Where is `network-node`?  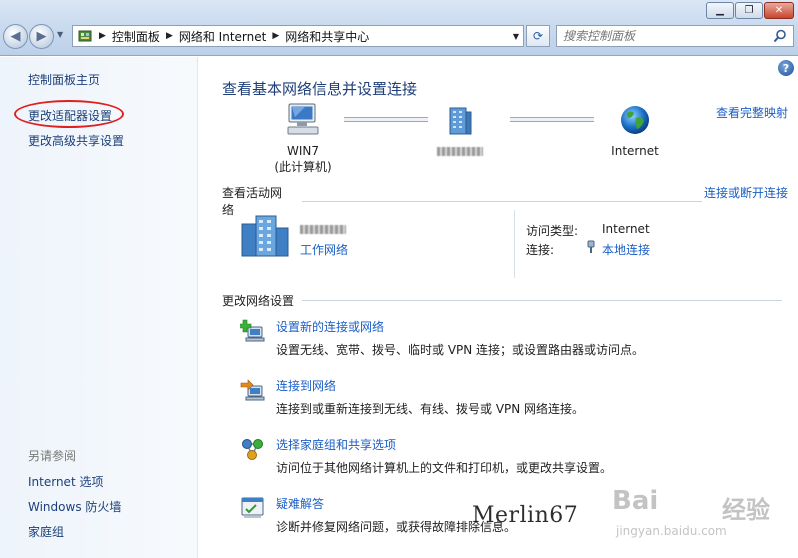 network-node is located at coordinates (460, 129).